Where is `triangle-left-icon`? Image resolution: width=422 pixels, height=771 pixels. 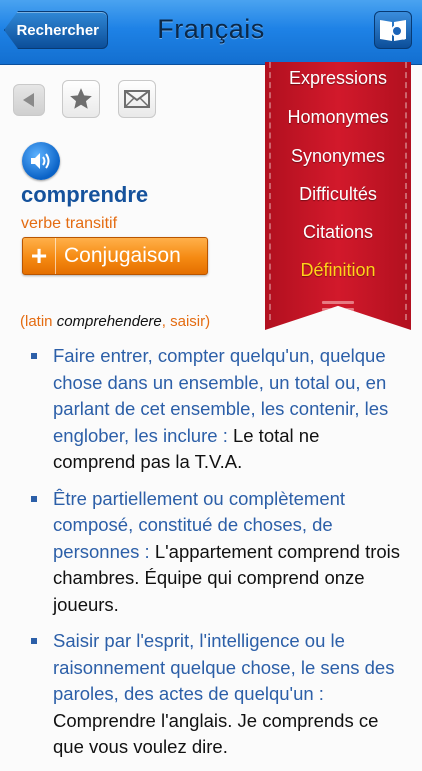 triangle-left-icon is located at coordinates (28, 100).